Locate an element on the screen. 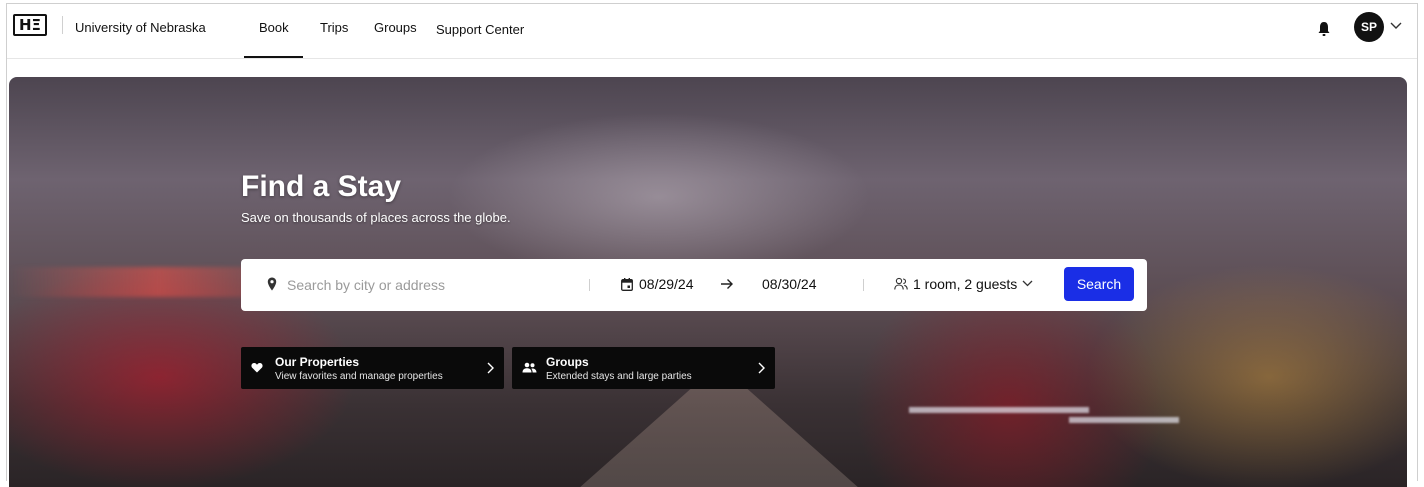 The width and height of the screenshot is (1424, 487). location-pin-icon is located at coordinates (272, 284).